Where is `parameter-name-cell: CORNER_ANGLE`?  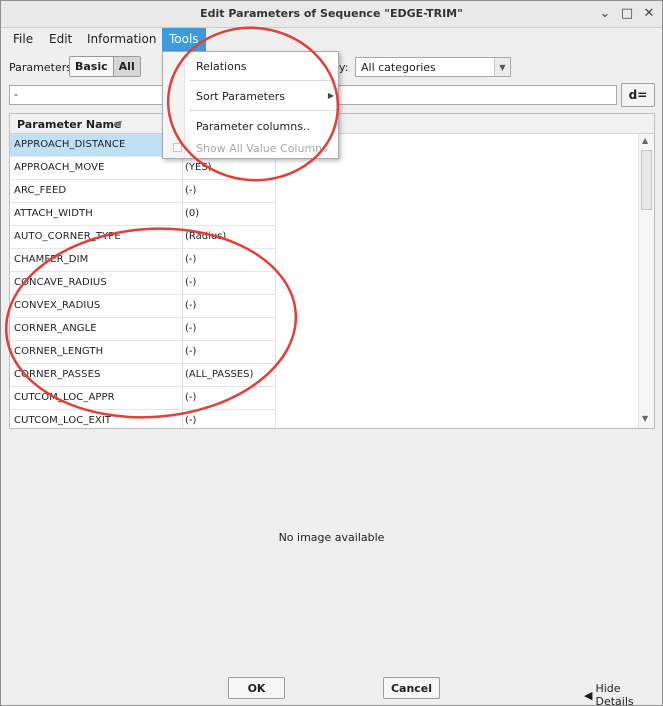 parameter-name-cell: CORNER_ANGLE is located at coordinates (55, 328).